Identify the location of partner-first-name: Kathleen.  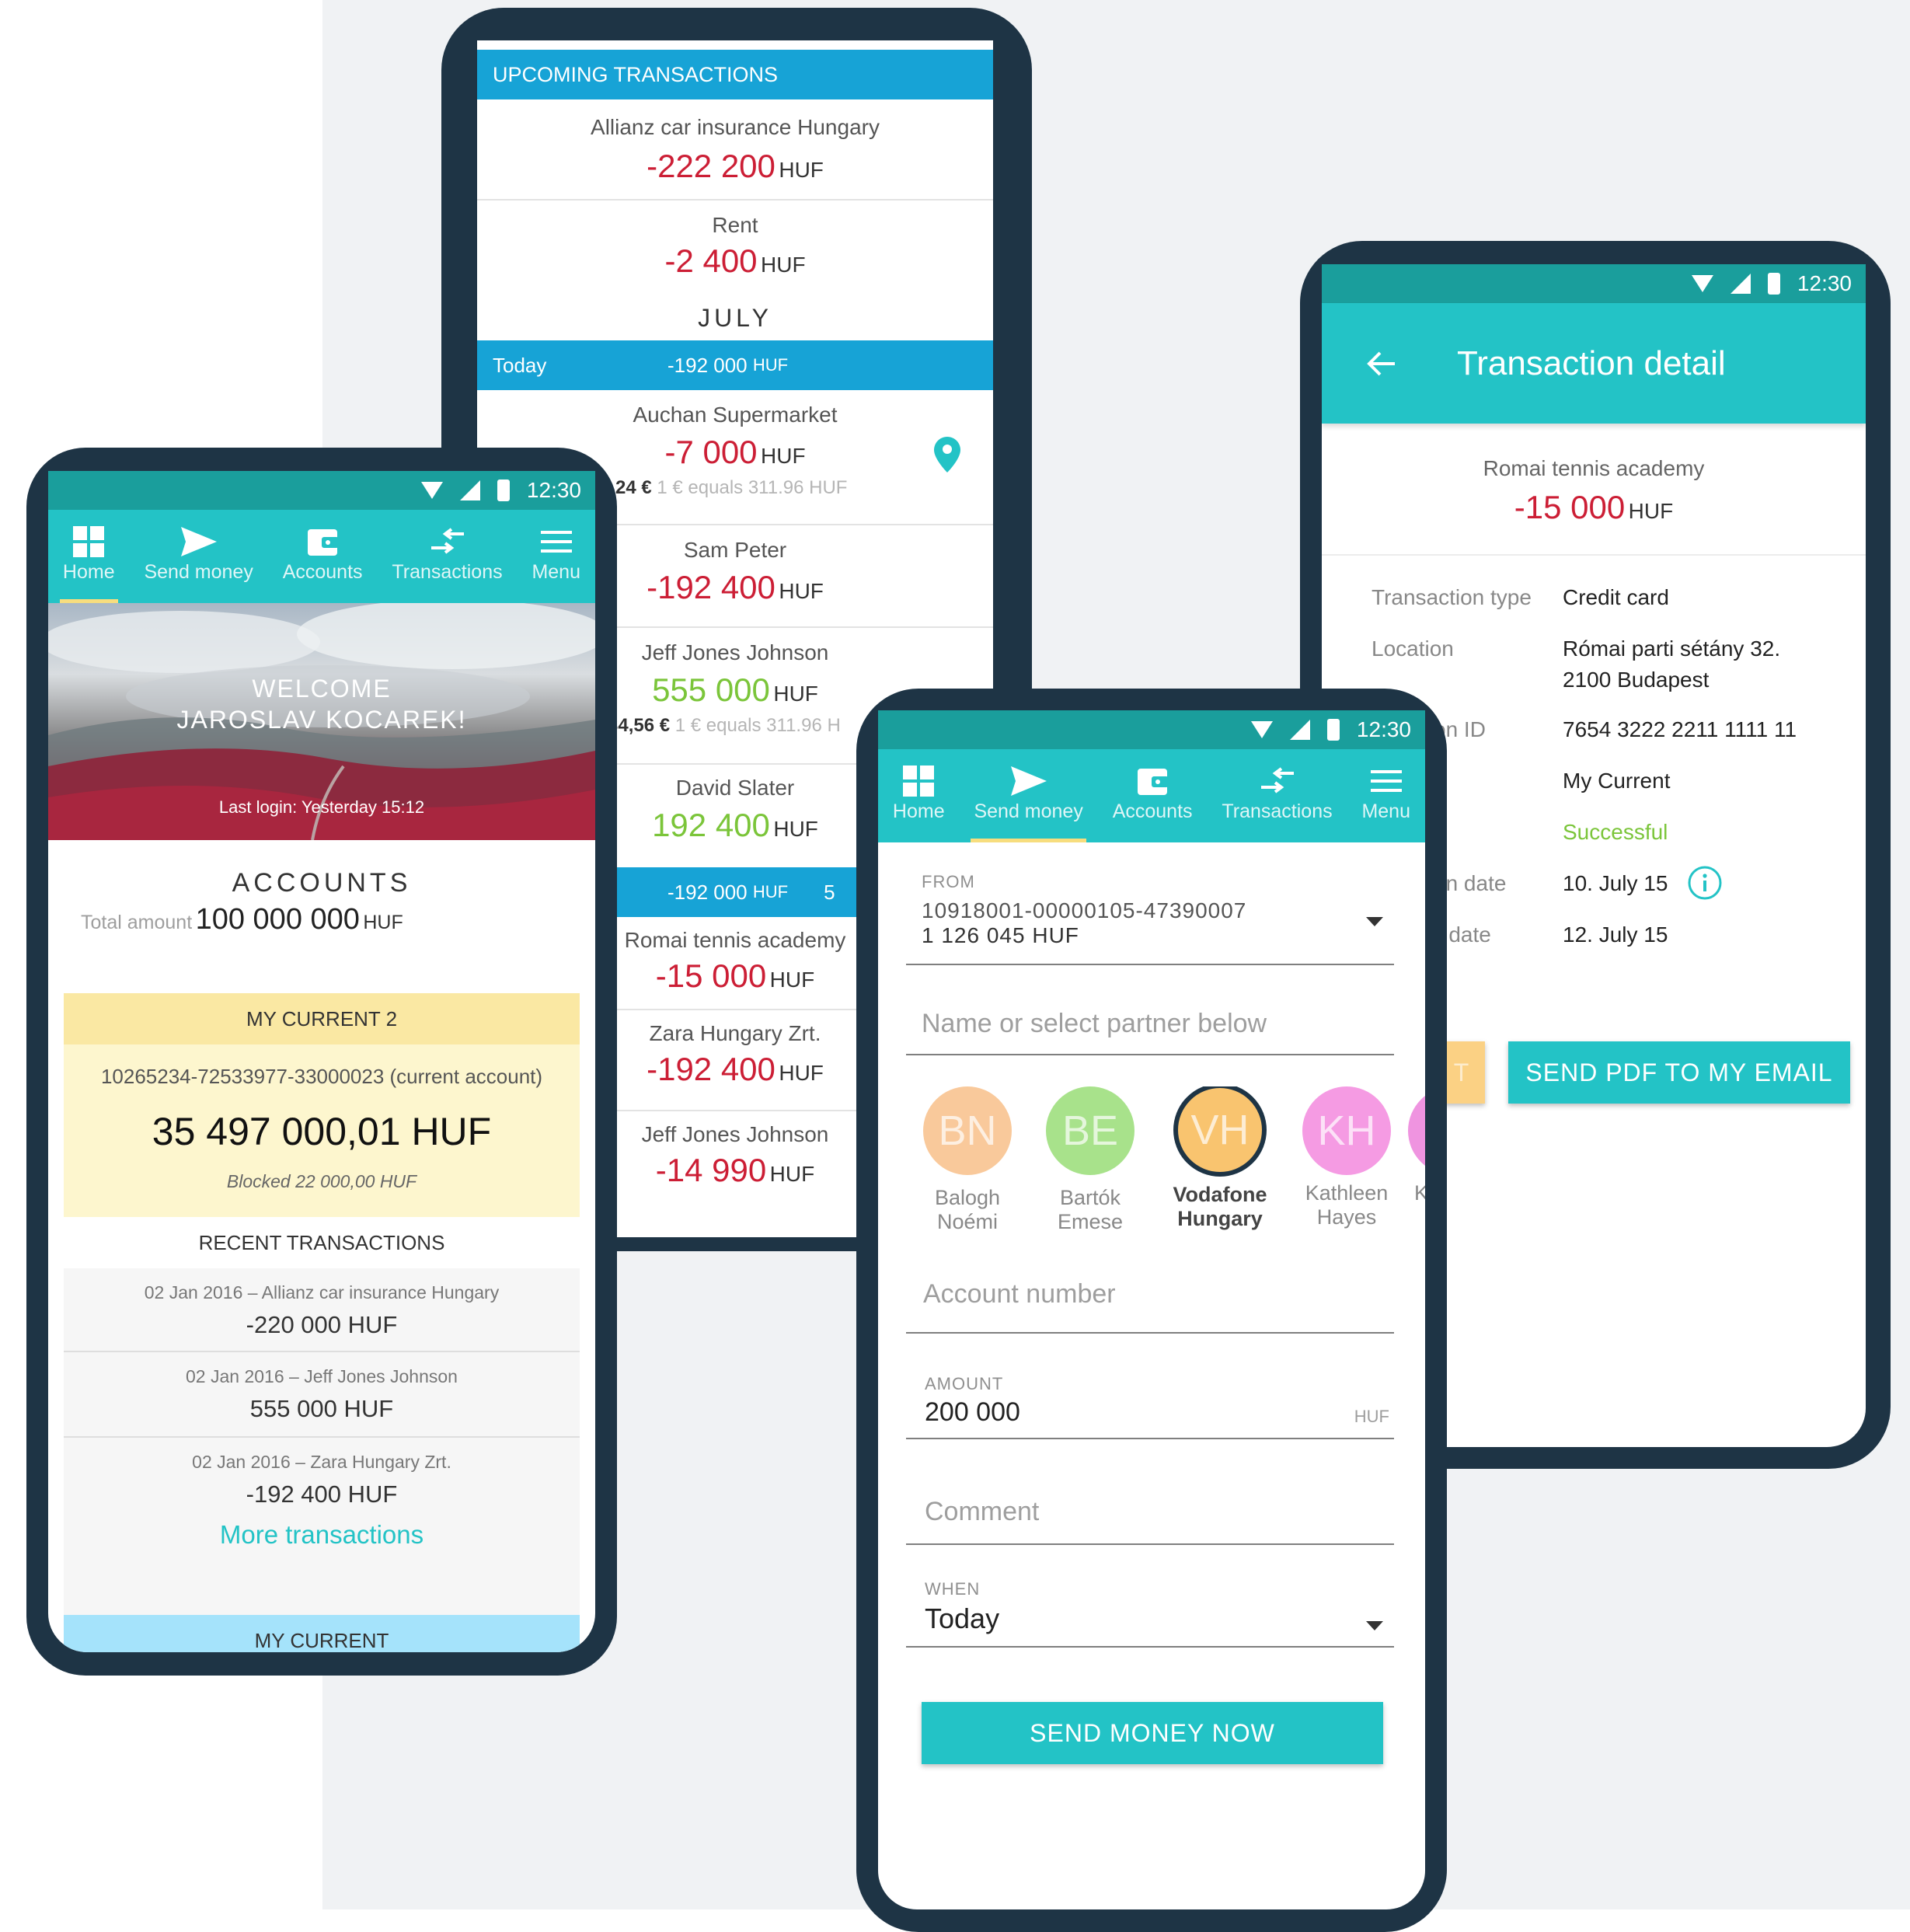
(1347, 1193).